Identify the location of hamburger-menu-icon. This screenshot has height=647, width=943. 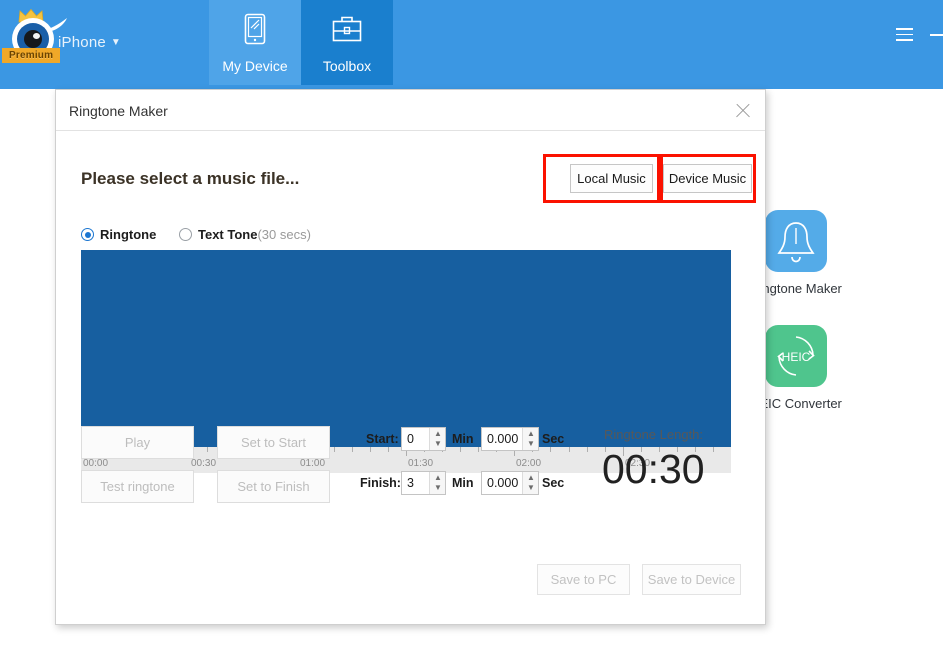
(904, 34).